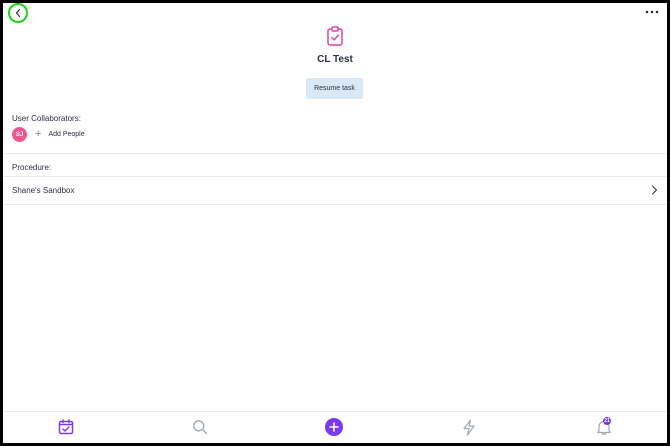  What do you see at coordinates (43, 190) in the screenshot?
I see `procedure-name: Shane's Sandbox` at bounding box center [43, 190].